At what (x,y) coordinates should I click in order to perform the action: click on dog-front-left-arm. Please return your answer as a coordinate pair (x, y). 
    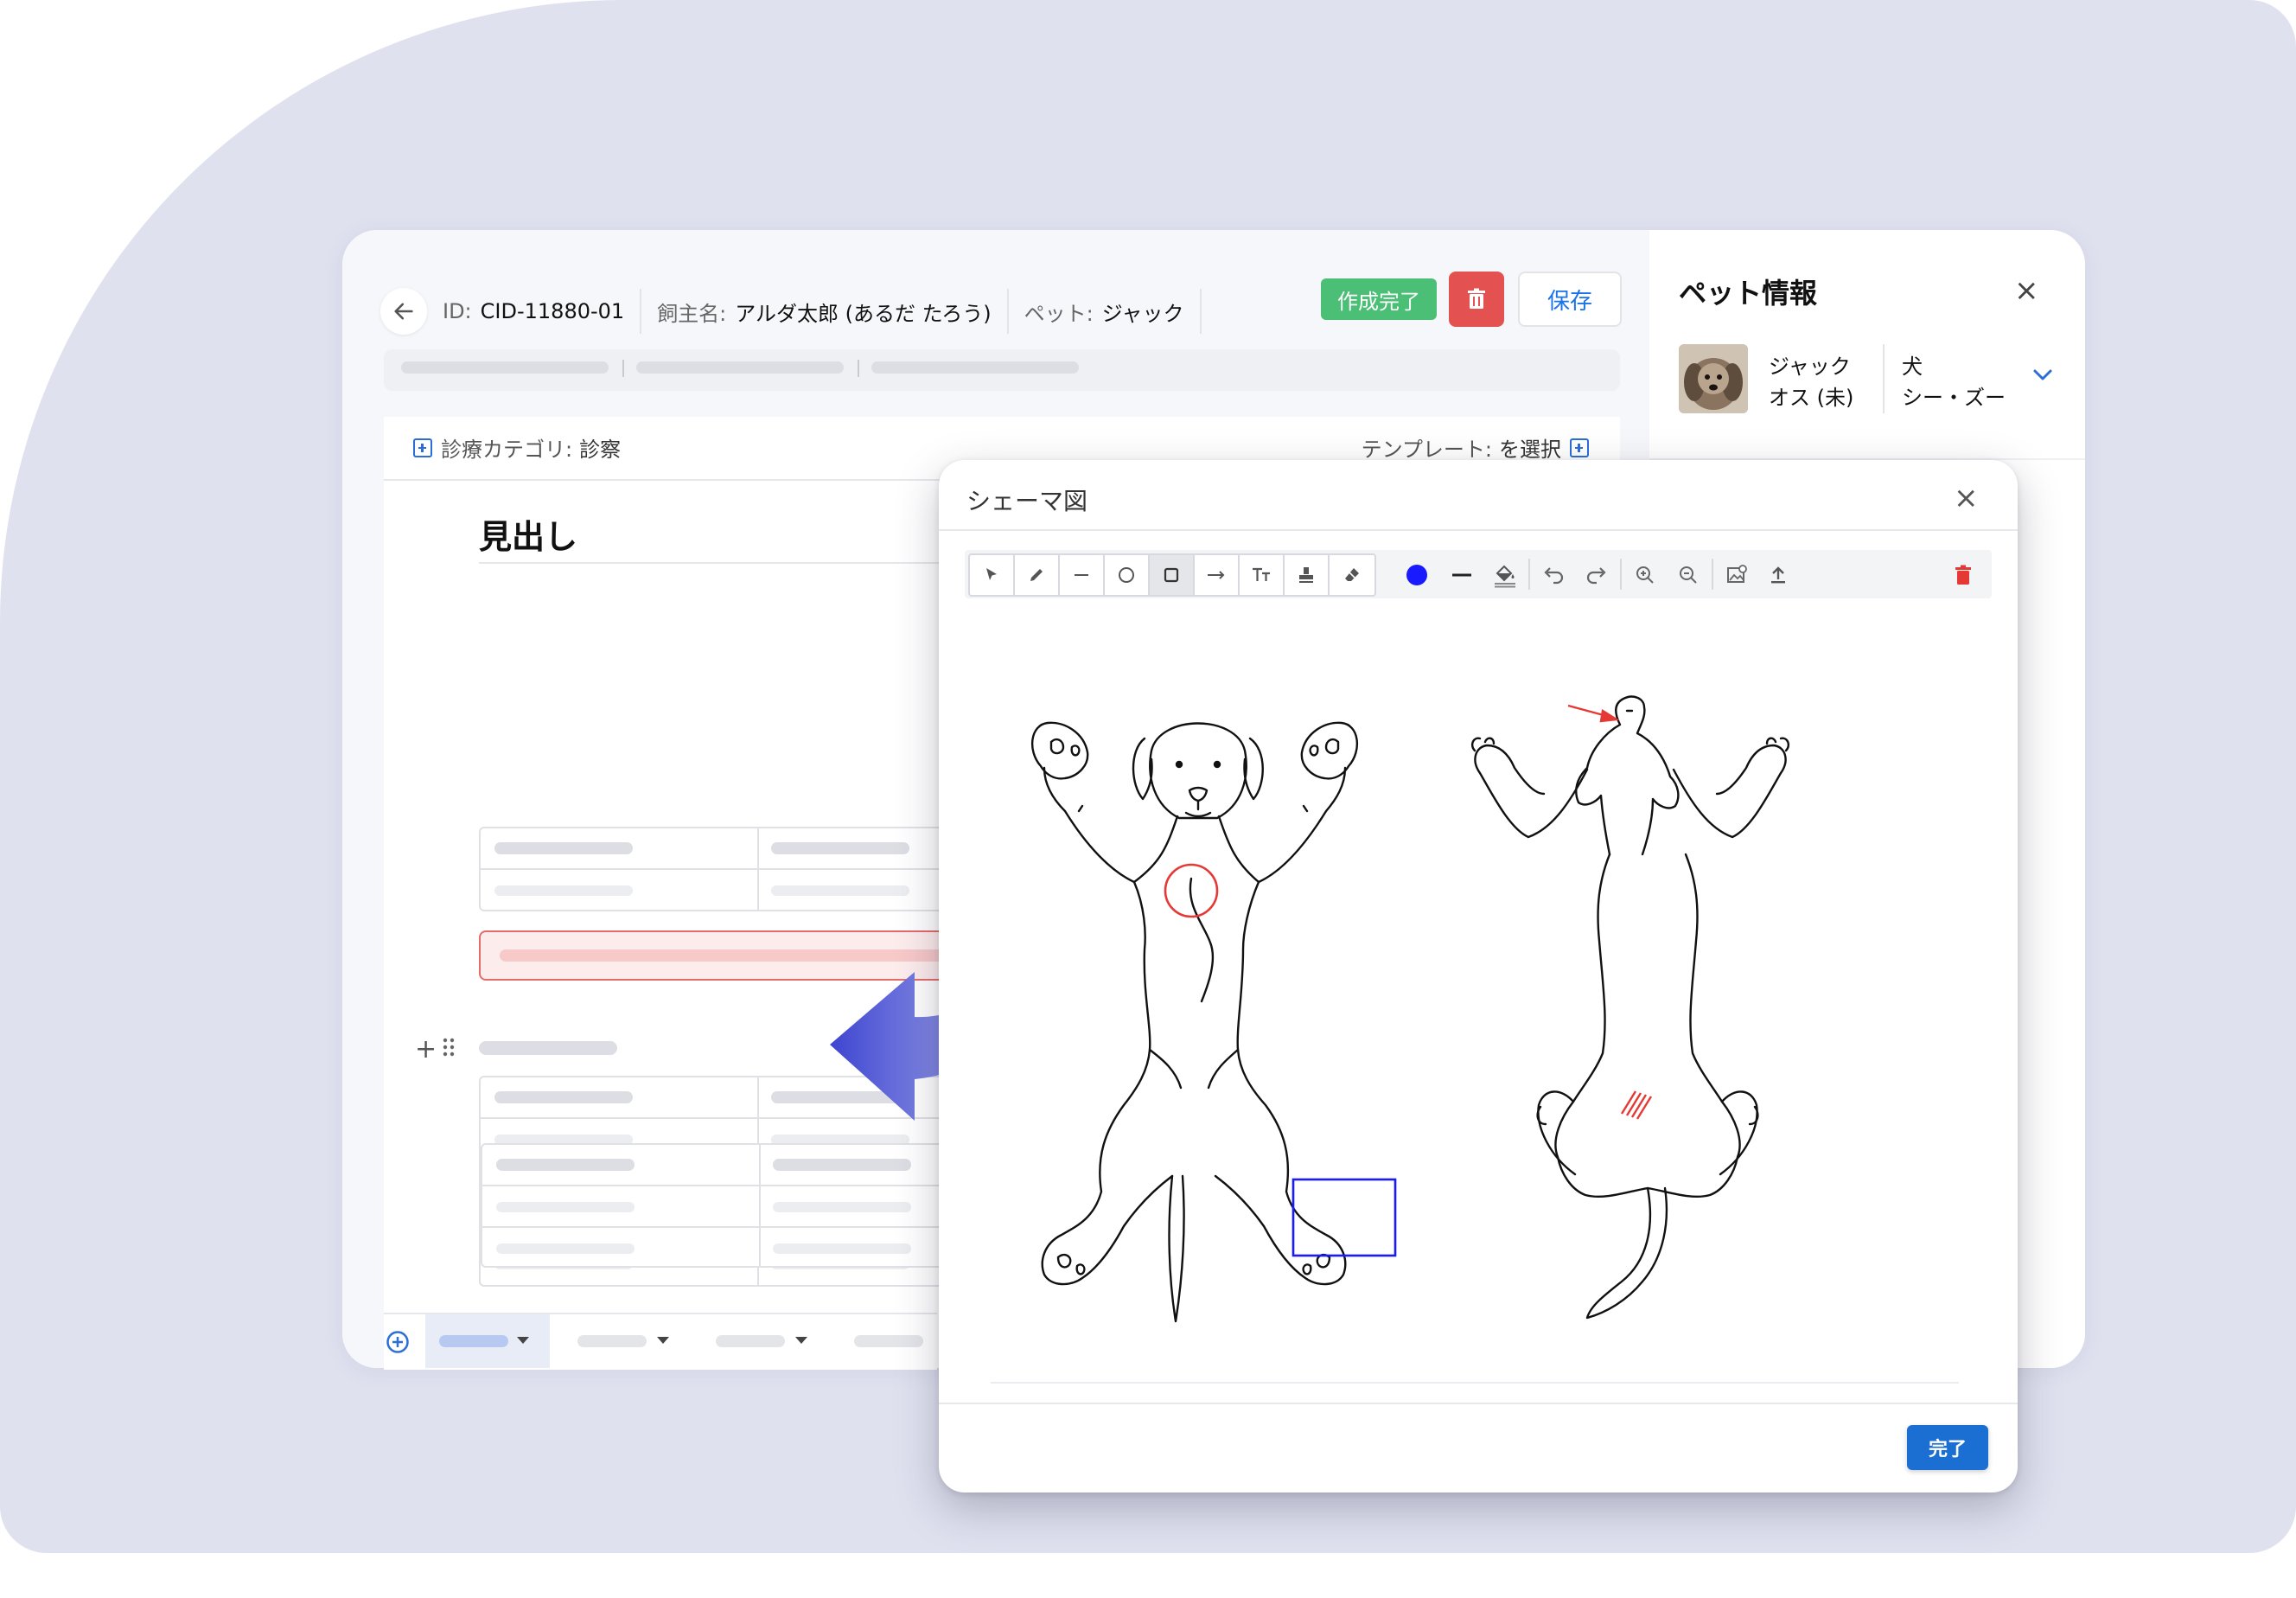
    Looking at the image, I should click on (1111, 825).